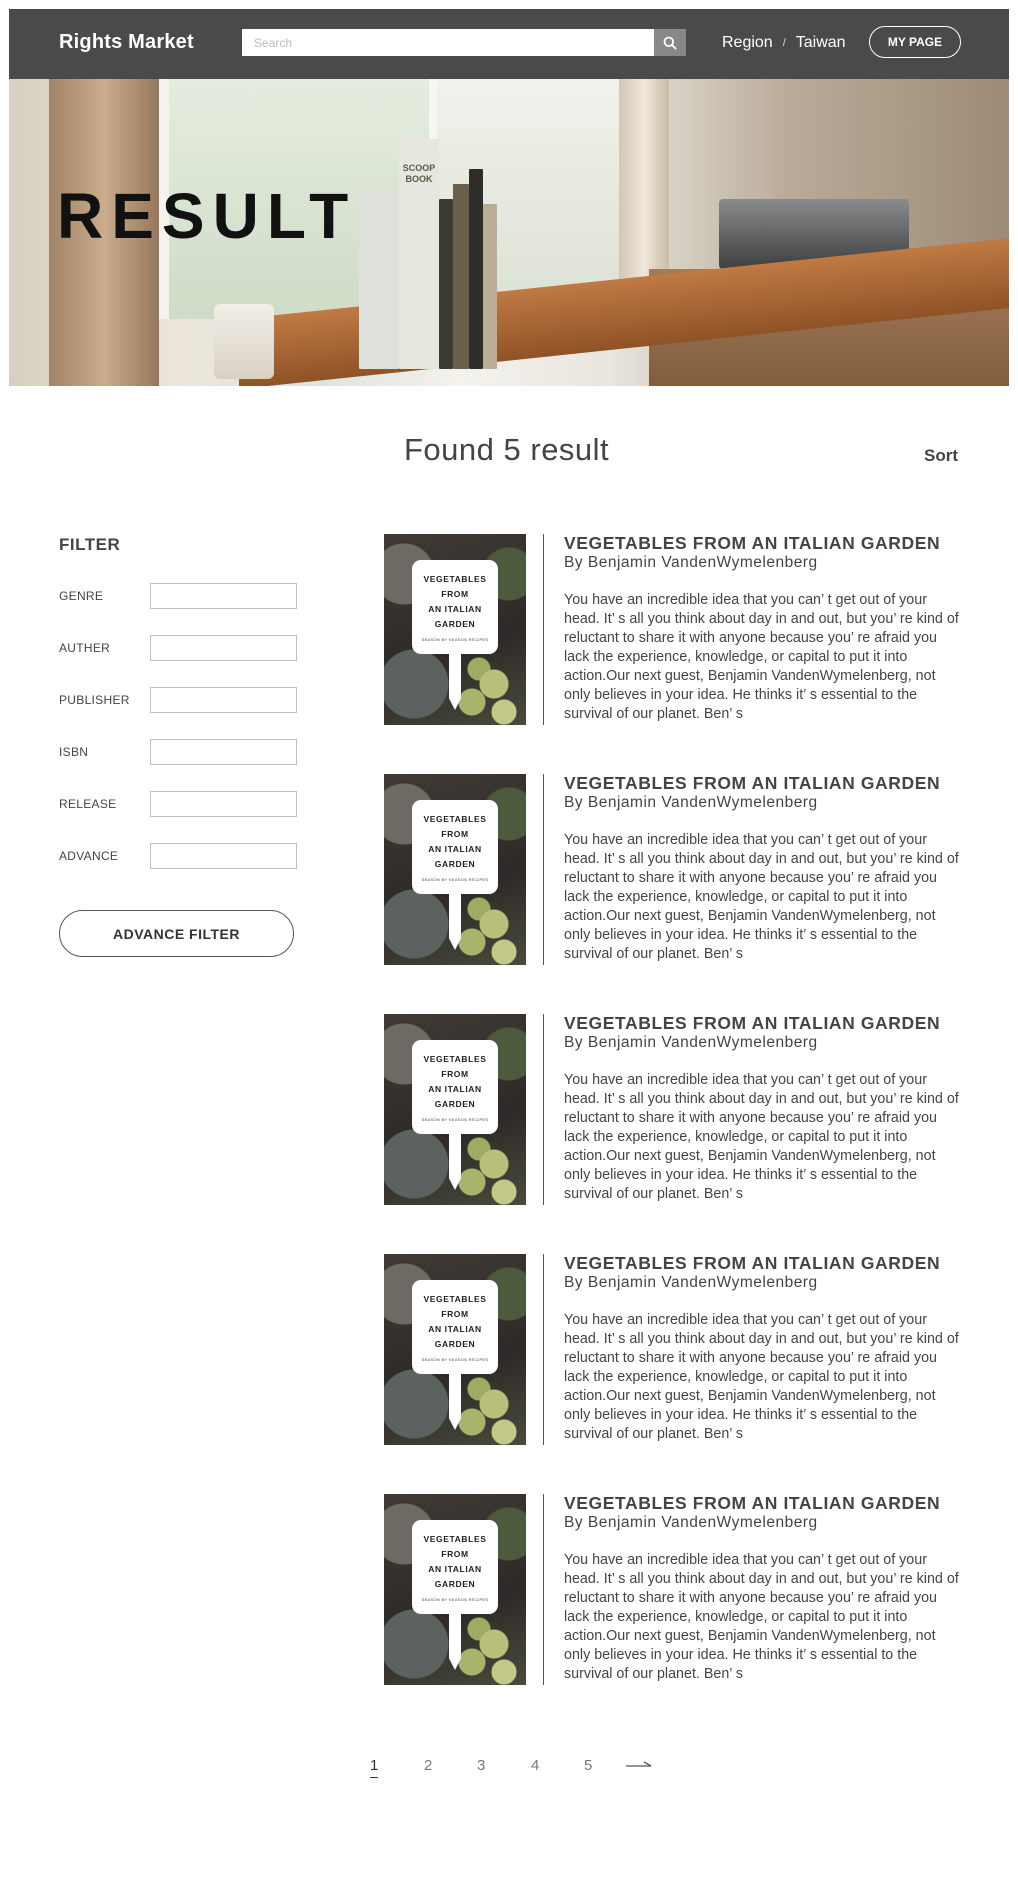 The image size is (1018, 1888). What do you see at coordinates (374, 1767) in the screenshot?
I see `page-link-1: 1` at bounding box center [374, 1767].